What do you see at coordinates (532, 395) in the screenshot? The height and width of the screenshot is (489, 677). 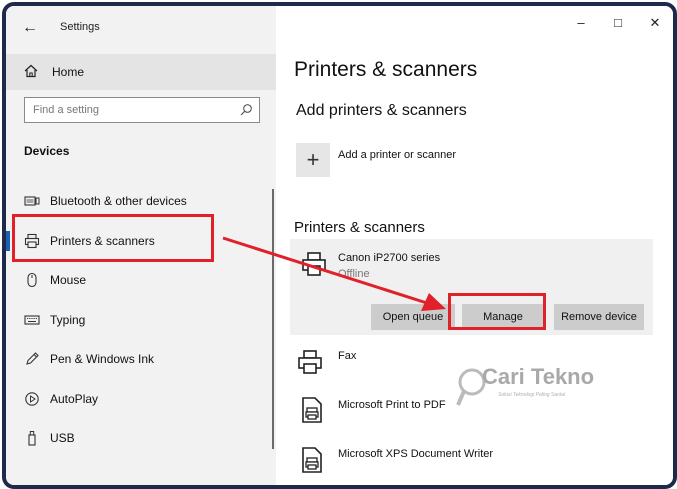 I see `watermark-tagline: Solusi Teknologi Paling Santai` at bounding box center [532, 395].